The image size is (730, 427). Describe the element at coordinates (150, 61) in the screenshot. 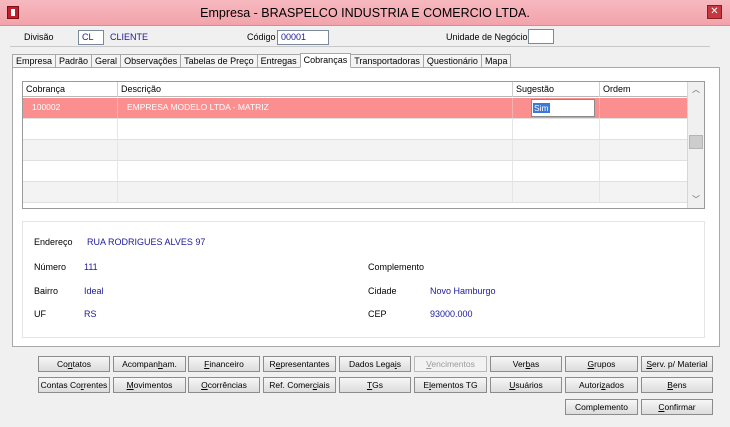

I see `tab-observacoes: Observações` at that location.